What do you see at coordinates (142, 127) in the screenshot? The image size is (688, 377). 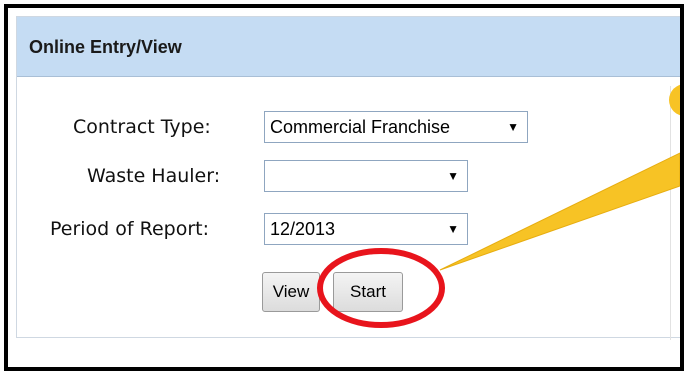 I see `contract-type-label: Contract Type:` at bounding box center [142, 127].